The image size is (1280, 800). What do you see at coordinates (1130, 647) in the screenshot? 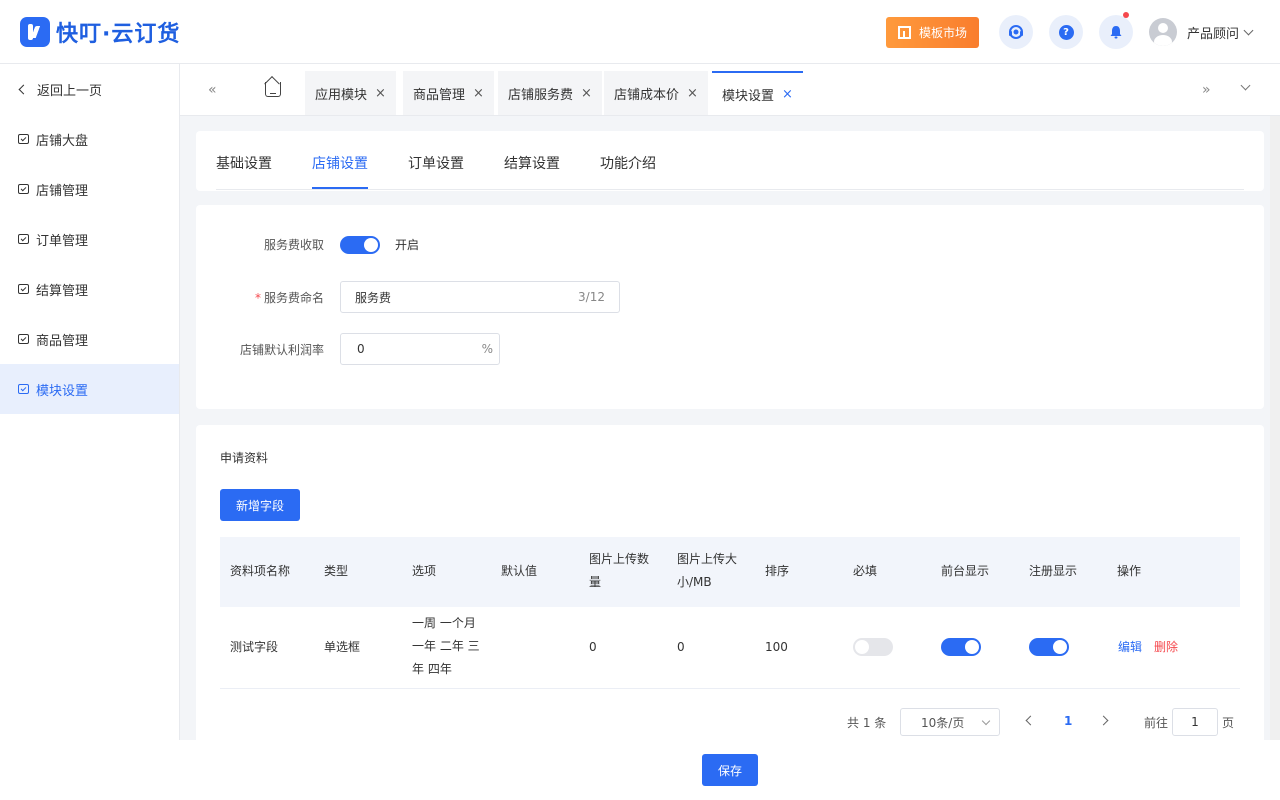
I see `edit-link: 编辑` at bounding box center [1130, 647].